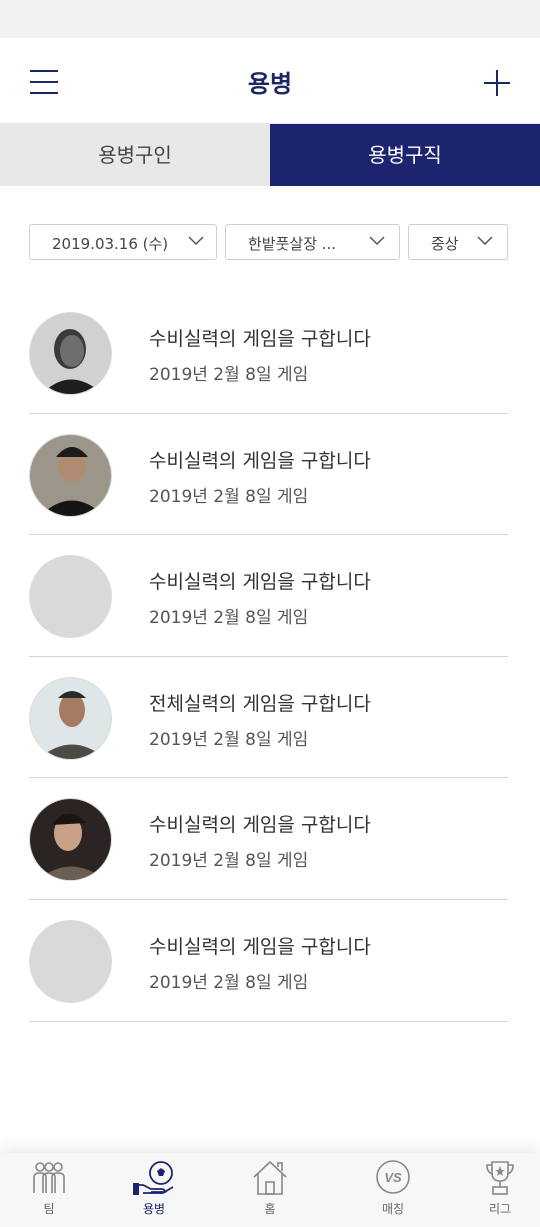 The image size is (540, 1227). Describe the element at coordinates (445, 244) in the screenshot. I see `level-filter-value: 중상` at that location.